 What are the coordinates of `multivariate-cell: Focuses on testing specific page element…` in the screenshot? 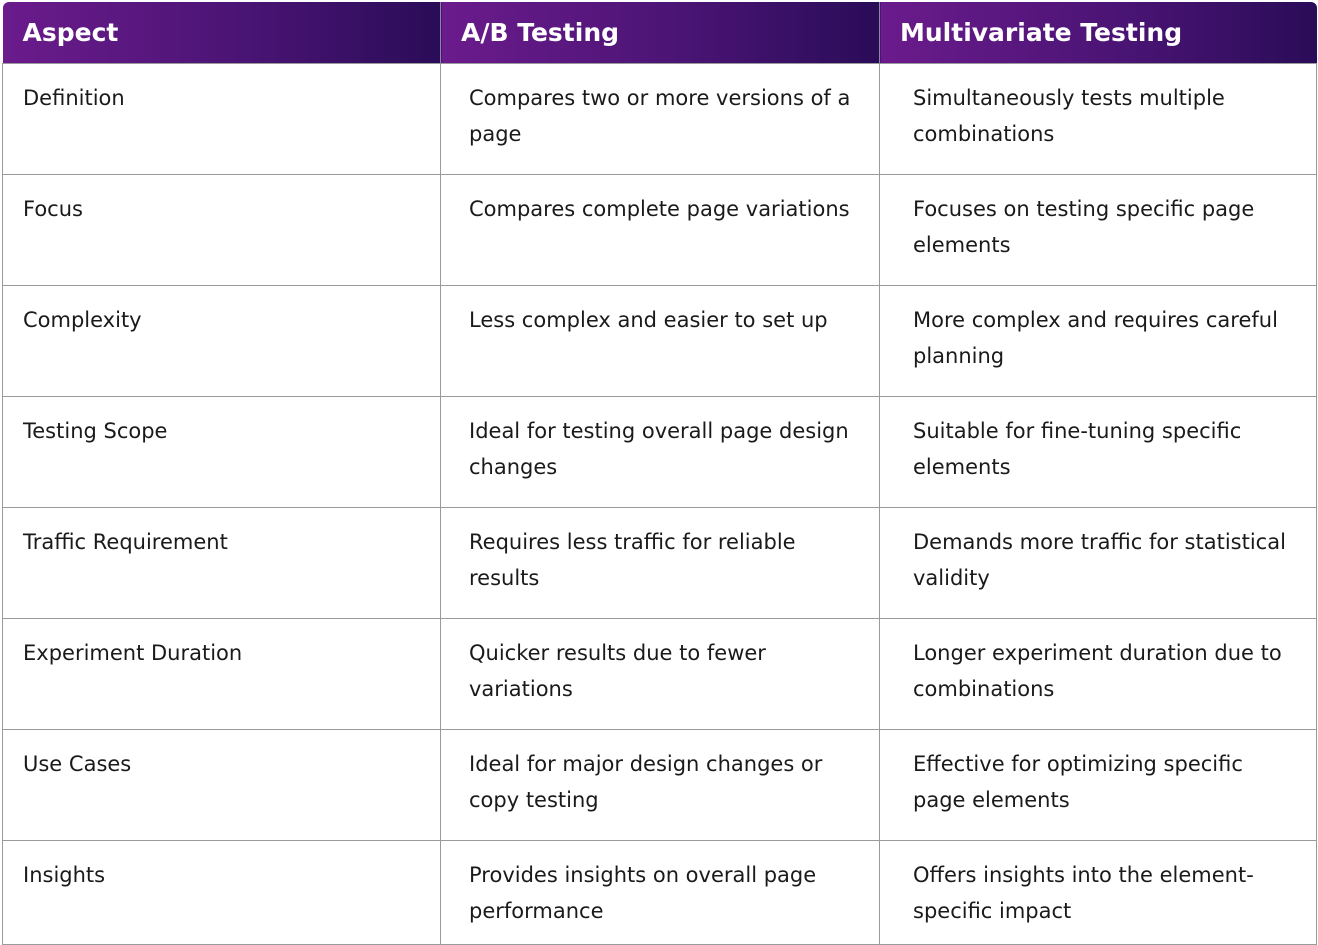 It's located at (1098, 230).